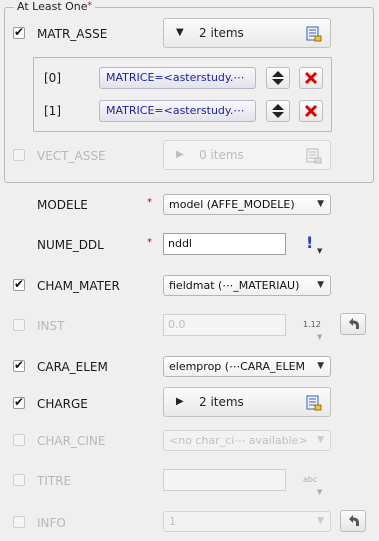 The image size is (379, 541). I want to click on matr-asse-label: MATR_ASSE, so click(72, 34).